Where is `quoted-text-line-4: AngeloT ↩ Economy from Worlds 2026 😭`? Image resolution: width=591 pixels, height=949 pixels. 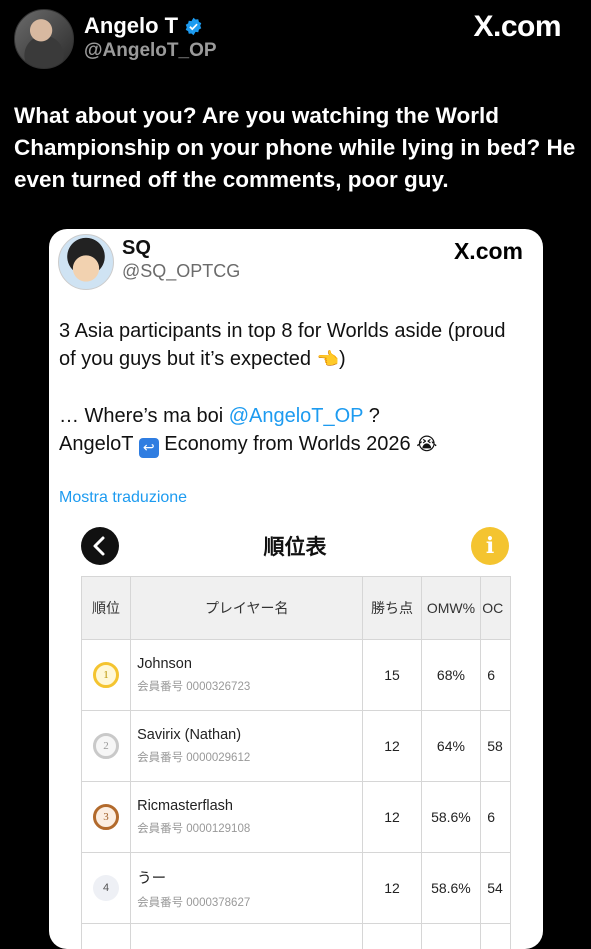 quoted-text-line-4: AngeloT ↩ Economy from Worlds 2026 😭 is located at coordinates (299, 444).